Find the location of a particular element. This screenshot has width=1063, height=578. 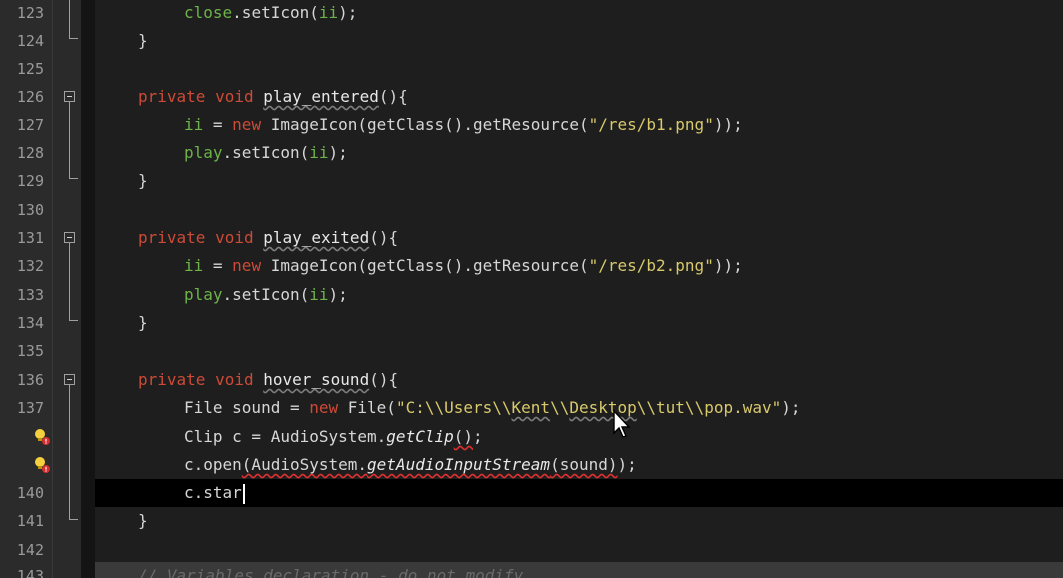

line-number: 132 is located at coordinates (30, 266).